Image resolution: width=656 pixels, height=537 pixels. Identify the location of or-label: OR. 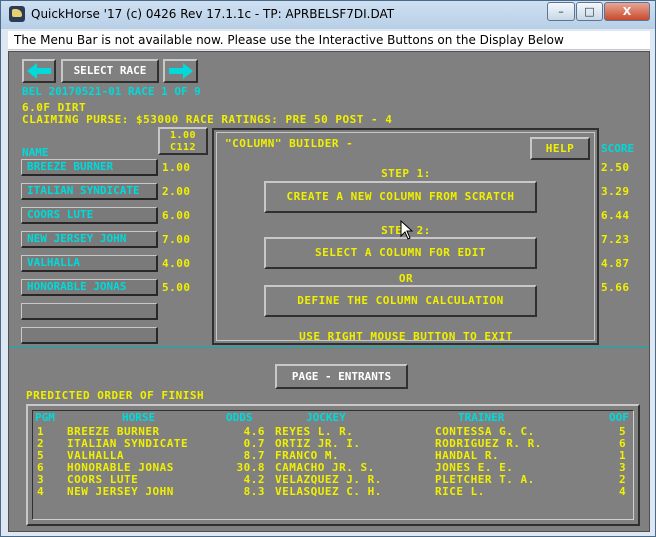
(406, 278).